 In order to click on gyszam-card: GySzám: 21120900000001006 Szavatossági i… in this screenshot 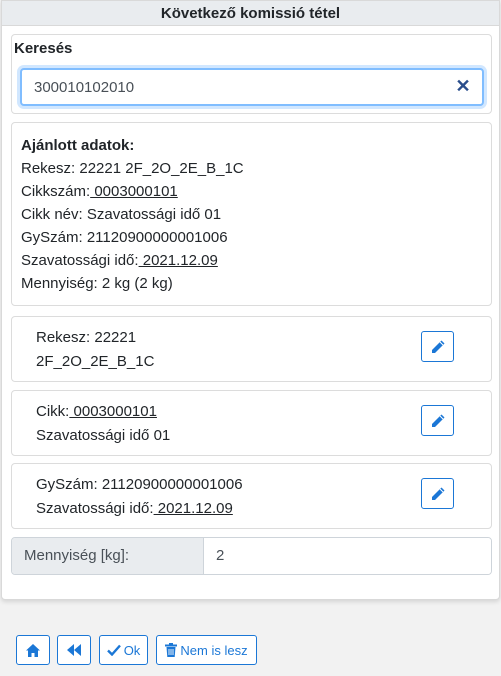, I will do `click(251, 496)`.